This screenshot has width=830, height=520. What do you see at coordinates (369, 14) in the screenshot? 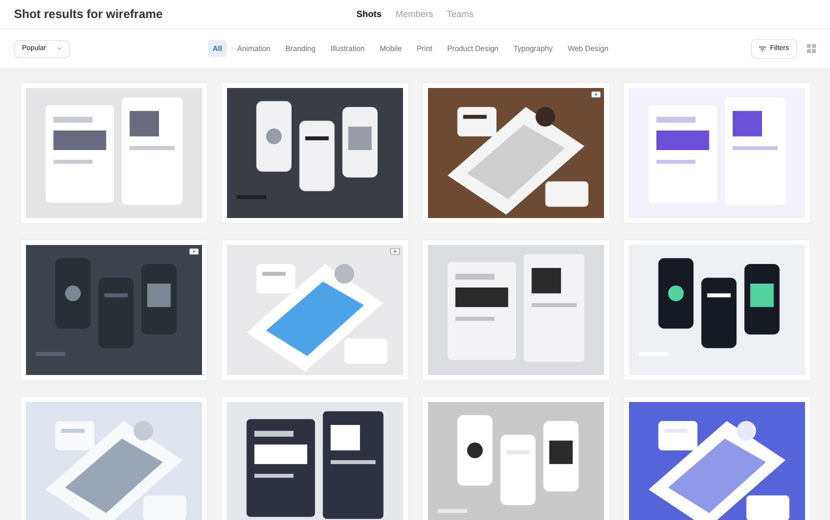
I see `nav-tab: Shots` at bounding box center [369, 14].